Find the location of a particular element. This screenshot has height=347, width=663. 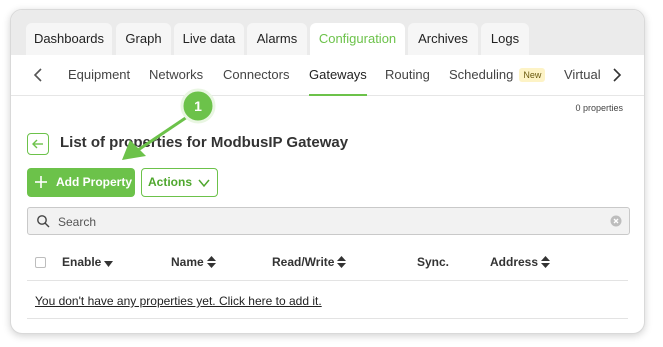

subnav-item-scheduling: Scheduling New is located at coordinates (497, 75).